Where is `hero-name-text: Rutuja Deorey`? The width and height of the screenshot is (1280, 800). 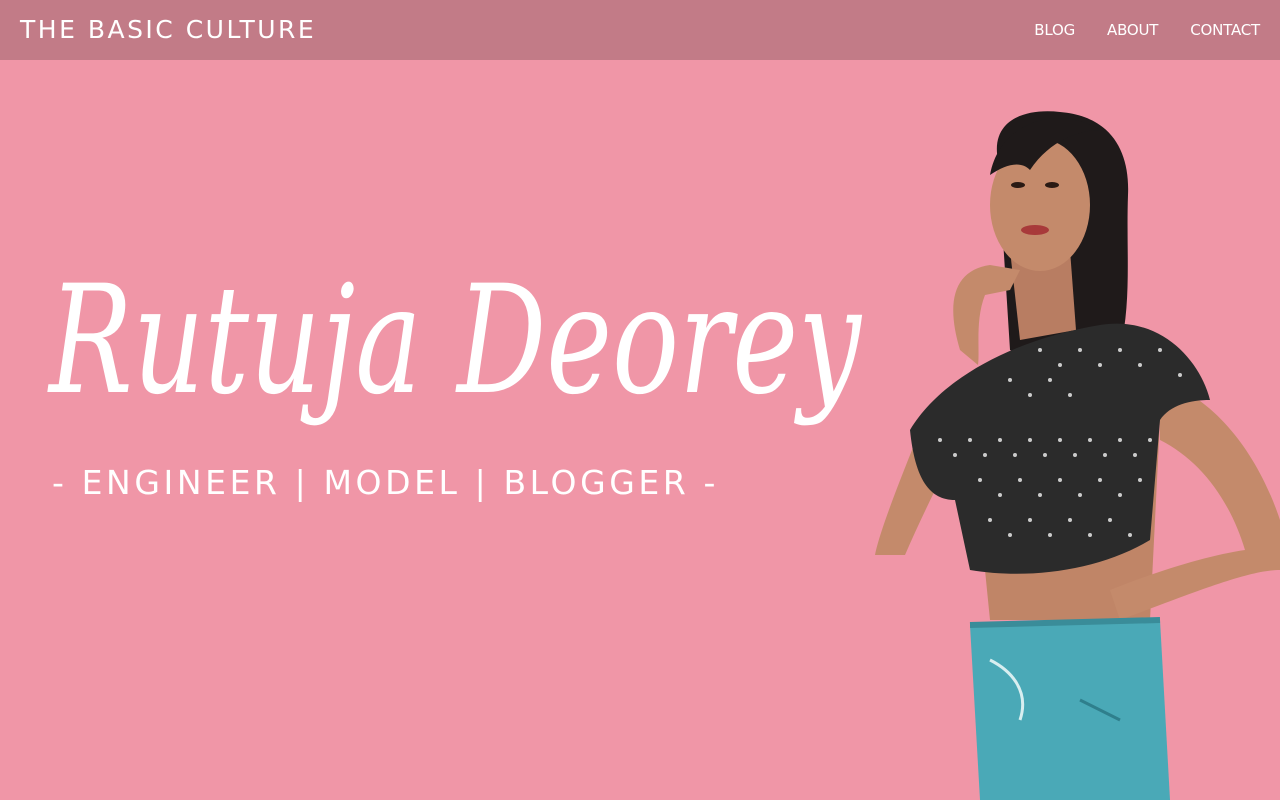 hero-name-text: Rutuja Deorey is located at coordinates (455, 341).